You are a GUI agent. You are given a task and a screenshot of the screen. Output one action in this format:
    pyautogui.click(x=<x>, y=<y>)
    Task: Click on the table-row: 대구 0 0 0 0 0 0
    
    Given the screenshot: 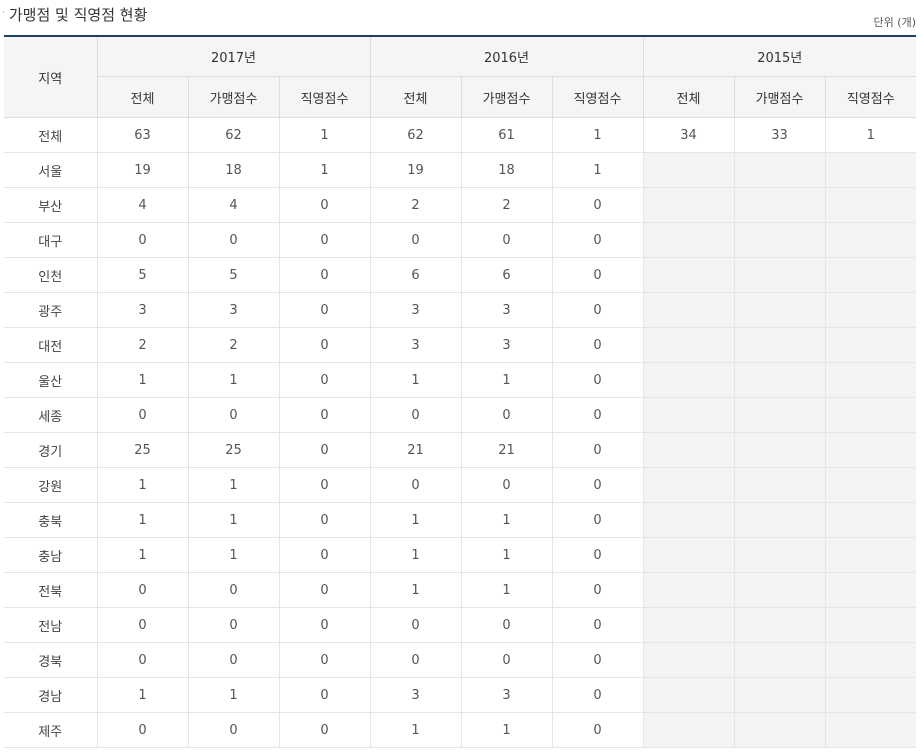 What is the action you would take?
    pyautogui.click(x=460, y=240)
    